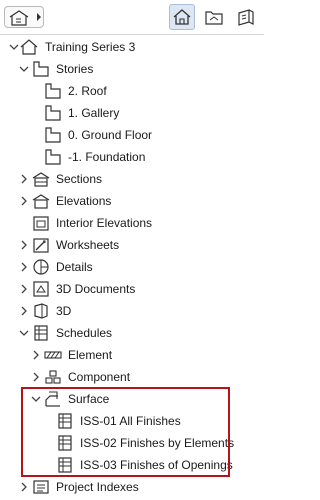 This screenshot has width=320, height=500. I want to click on layout-book-button, so click(246, 17).